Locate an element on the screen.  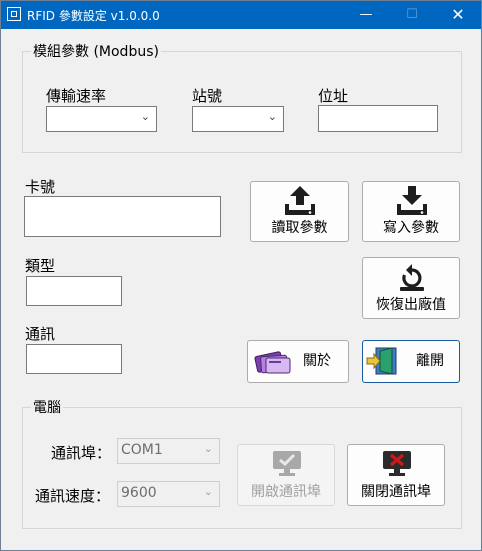
restore-defaults-button: 恢復出廠值 is located at coordinates (411, 288).